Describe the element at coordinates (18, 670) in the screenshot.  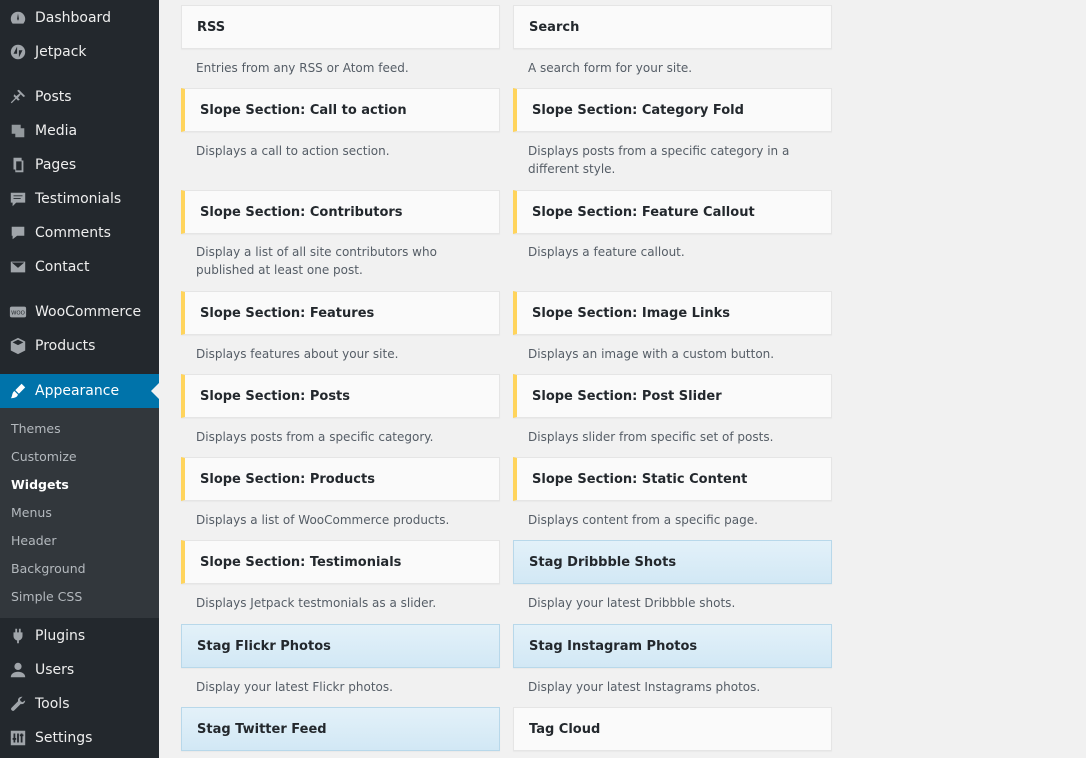
I see `users-icon` at that location.